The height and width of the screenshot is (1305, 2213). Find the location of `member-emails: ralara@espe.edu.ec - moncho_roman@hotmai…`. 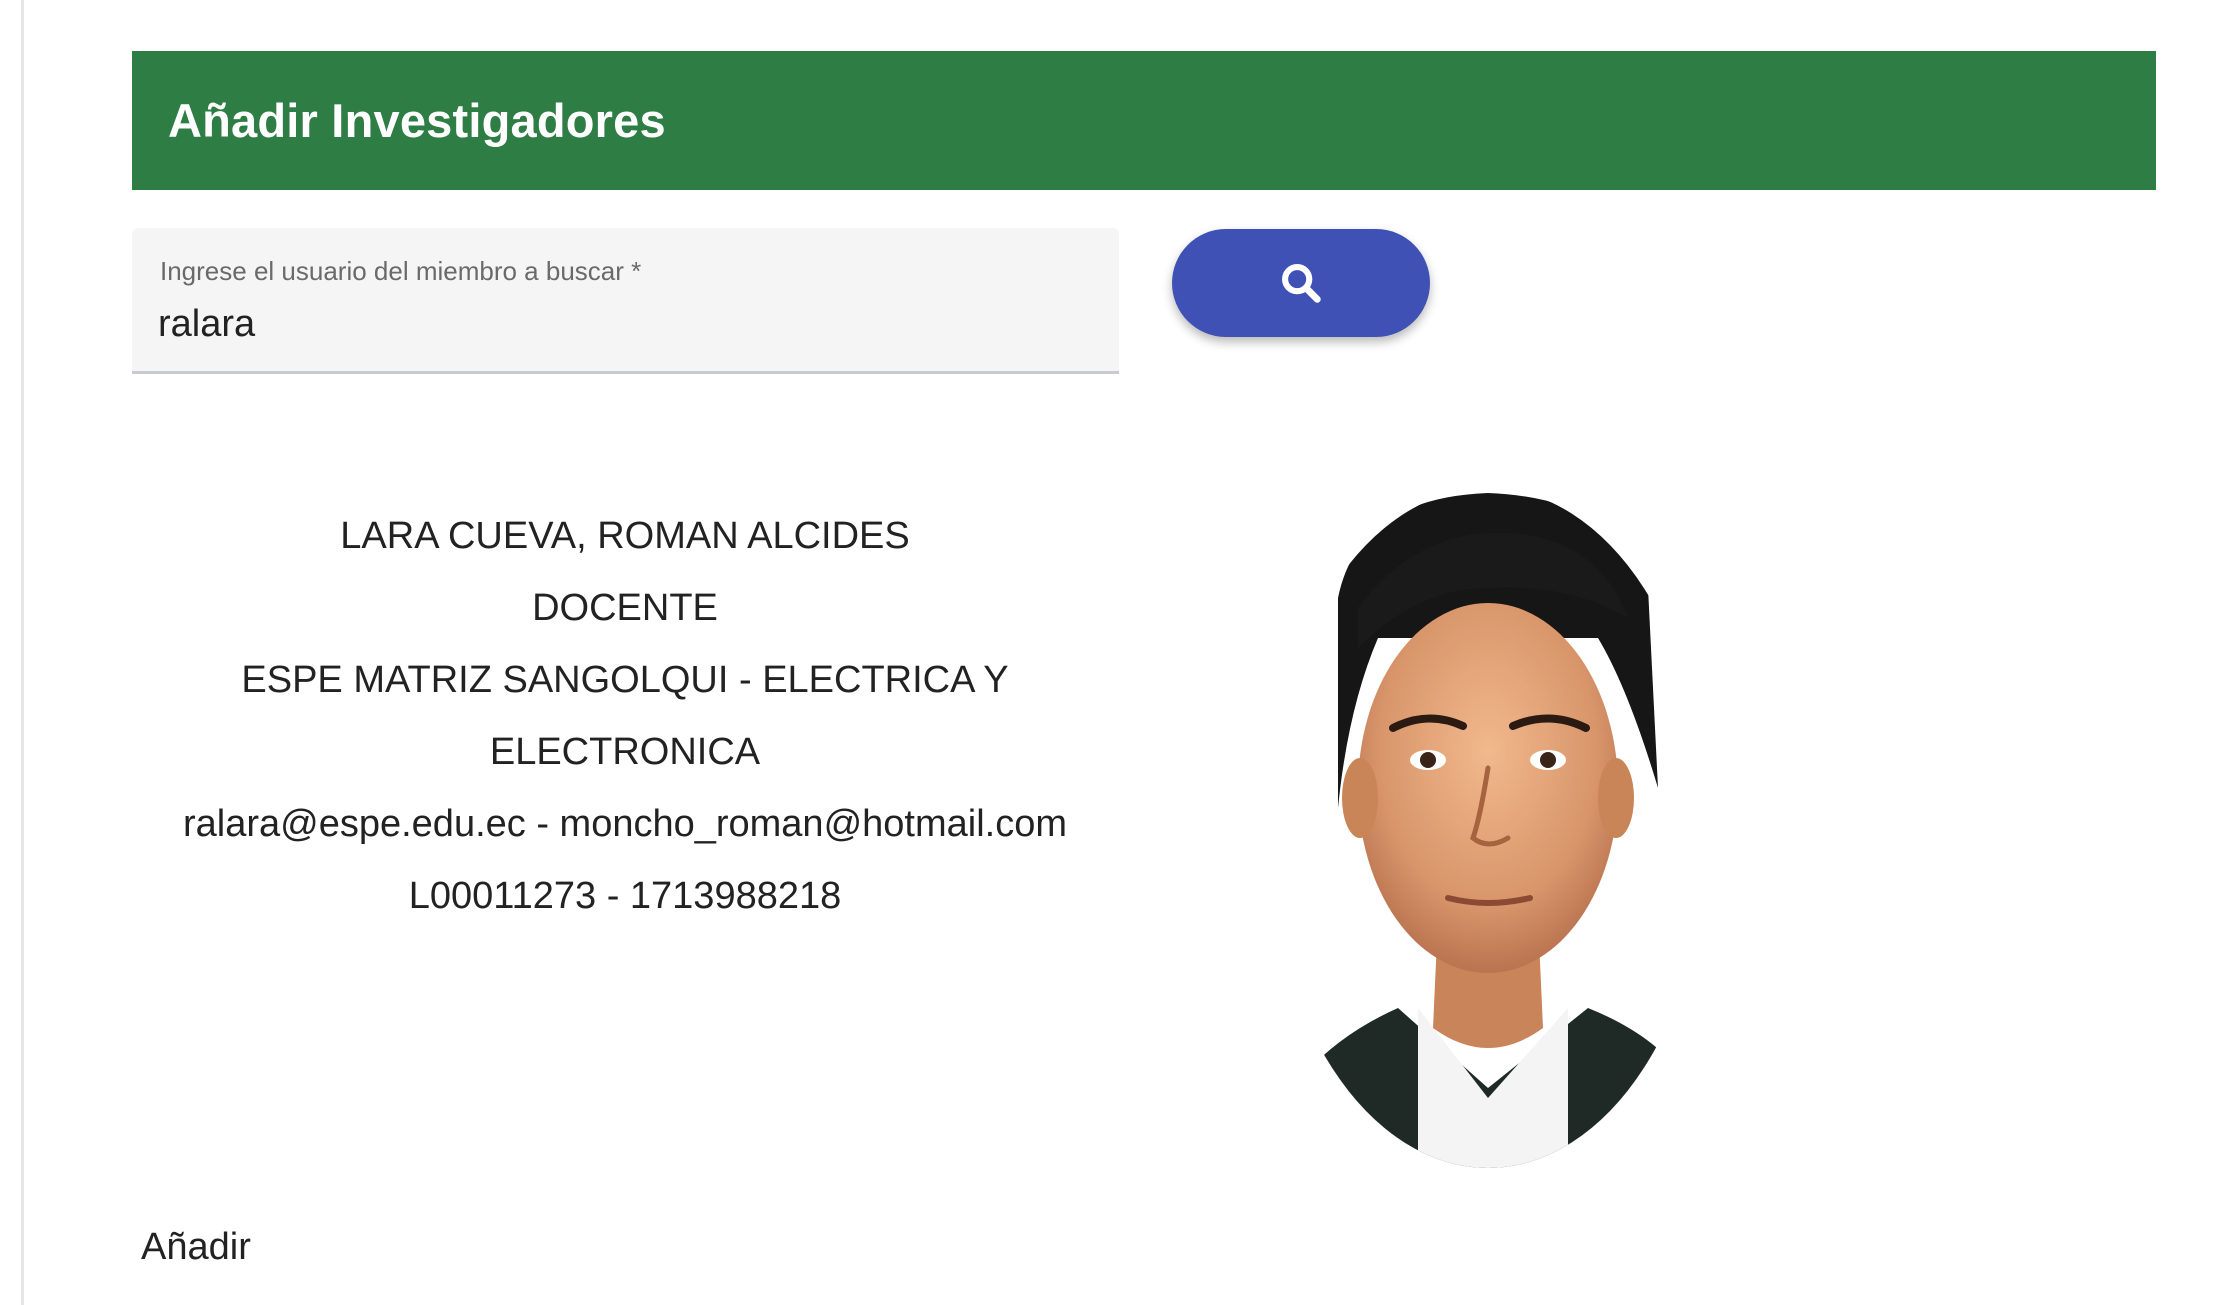

member-emails: ralara@espe.edu.ec - moncho_roman@hotmai… is located at coordinates (624, 824).